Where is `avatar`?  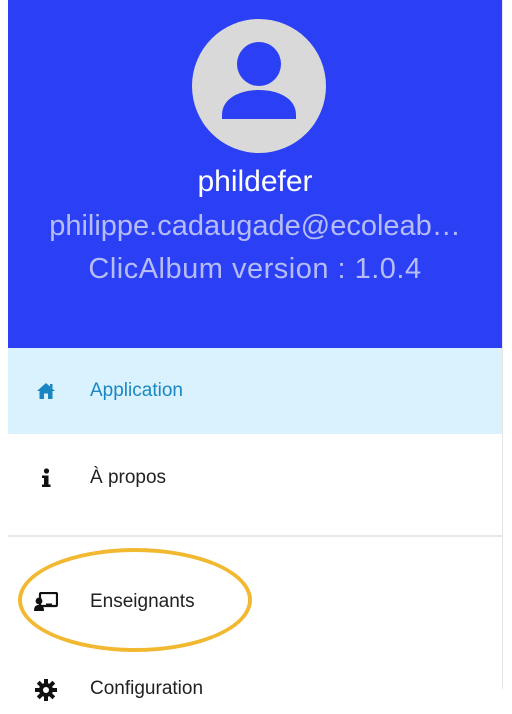
avatar is located at coordinates (259, 86).